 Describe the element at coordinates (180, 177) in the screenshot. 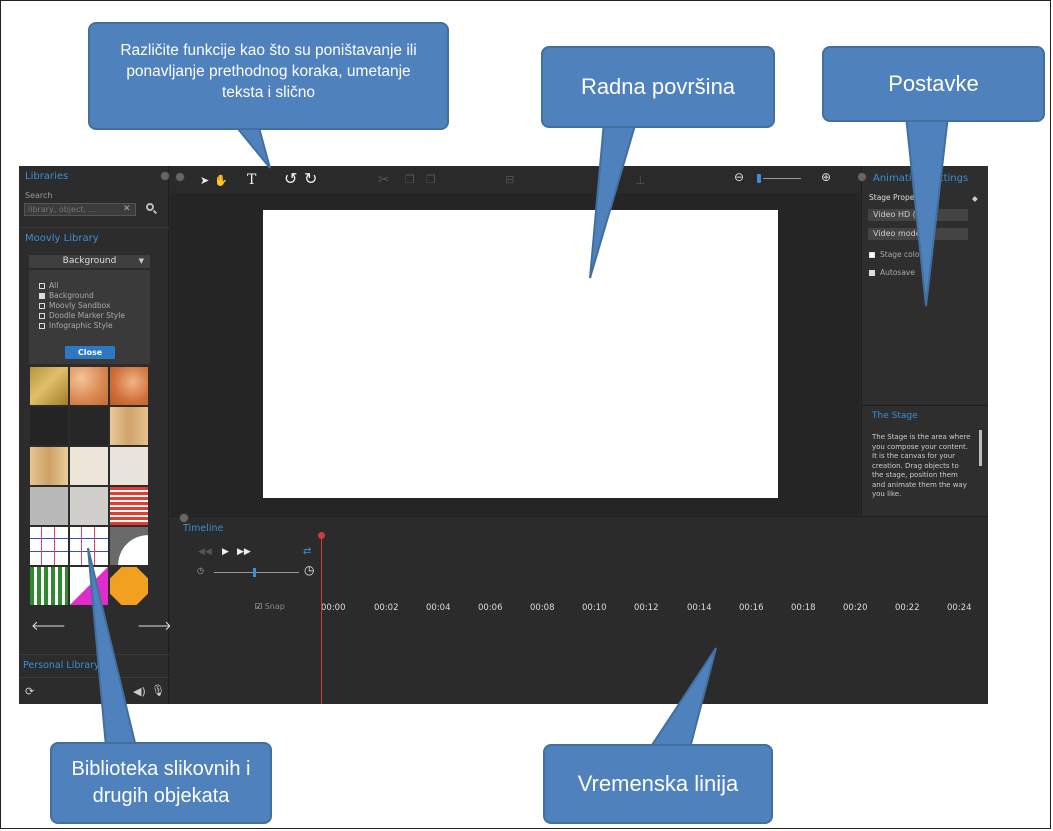

I see `toolbar-settings-icon` at that location.